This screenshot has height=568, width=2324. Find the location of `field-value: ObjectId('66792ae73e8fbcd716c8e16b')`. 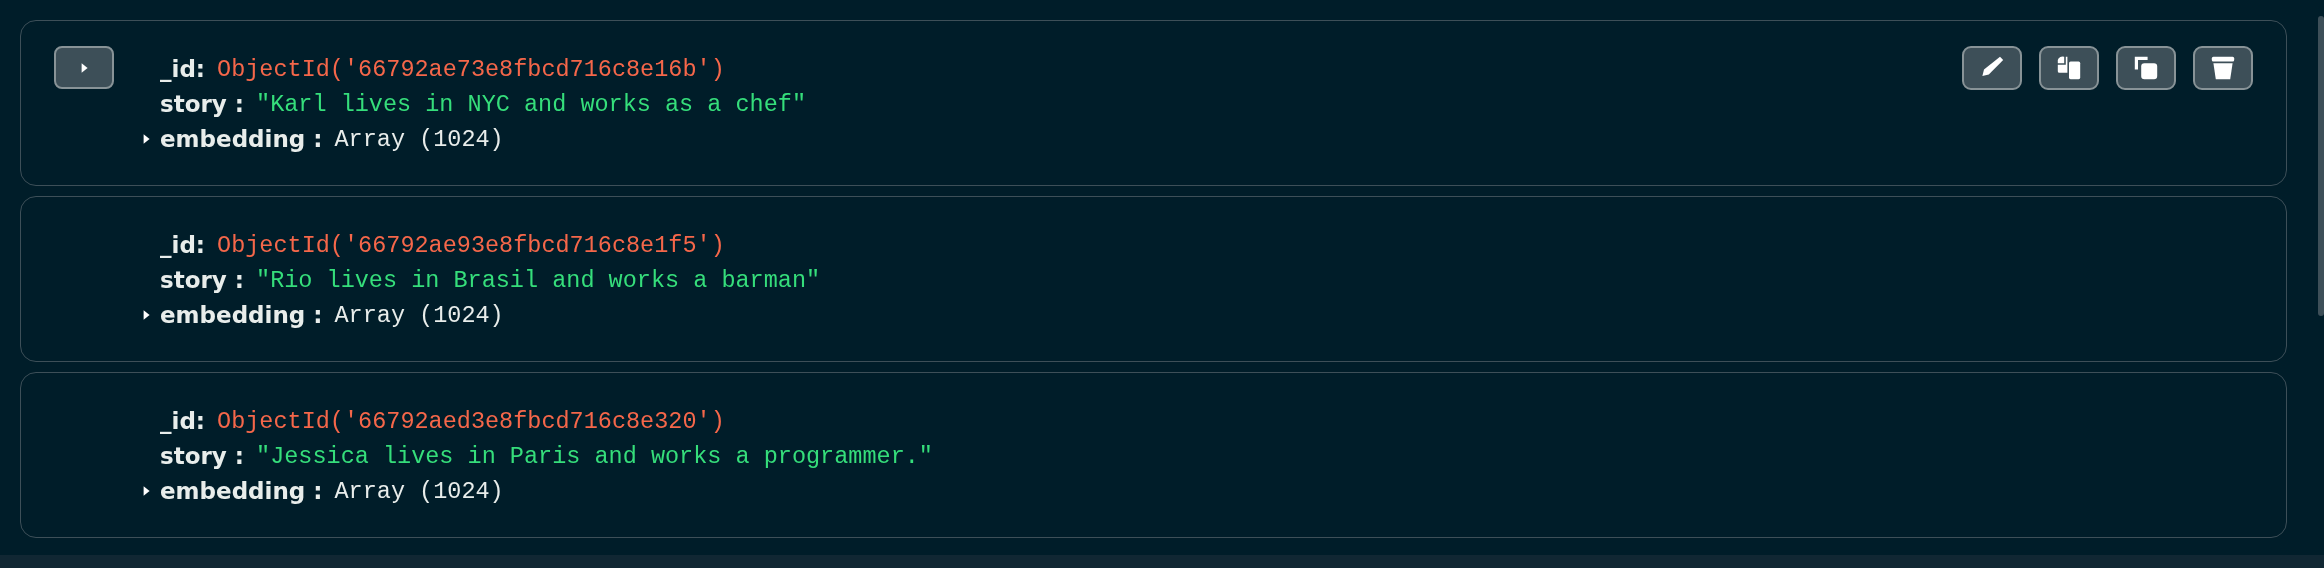

field-value: ObjectId('66792ae73e8fbcd716c8e16b') is located at coordinates (471, 69).